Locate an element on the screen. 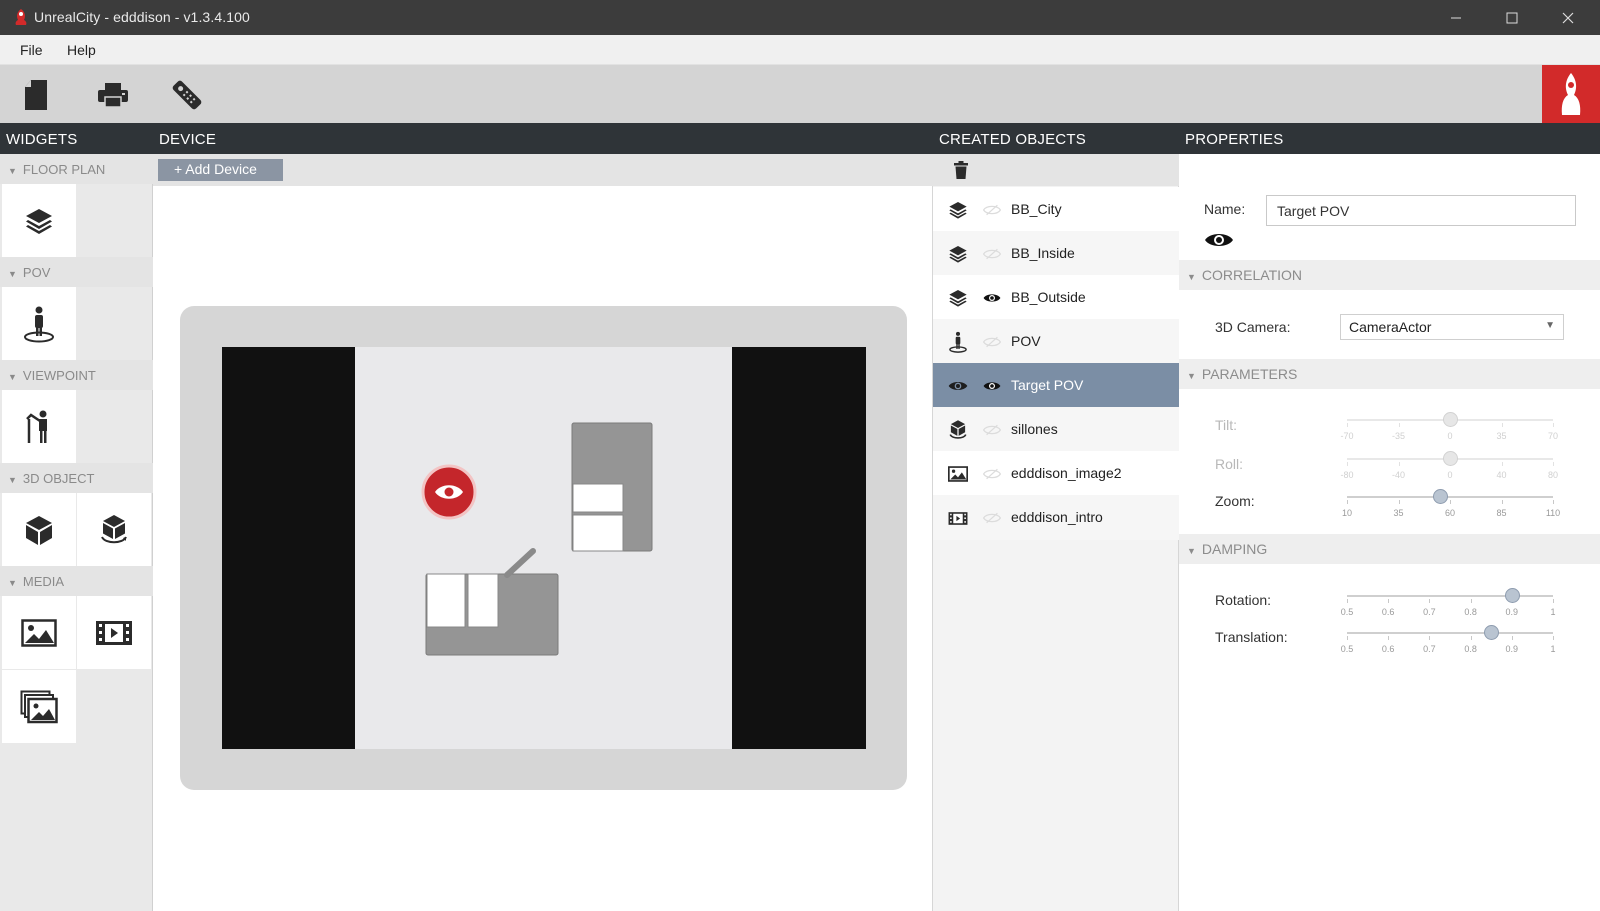 This screenshot has width=1600, height=911. gallery-icon is located at coordinates (39, 706).